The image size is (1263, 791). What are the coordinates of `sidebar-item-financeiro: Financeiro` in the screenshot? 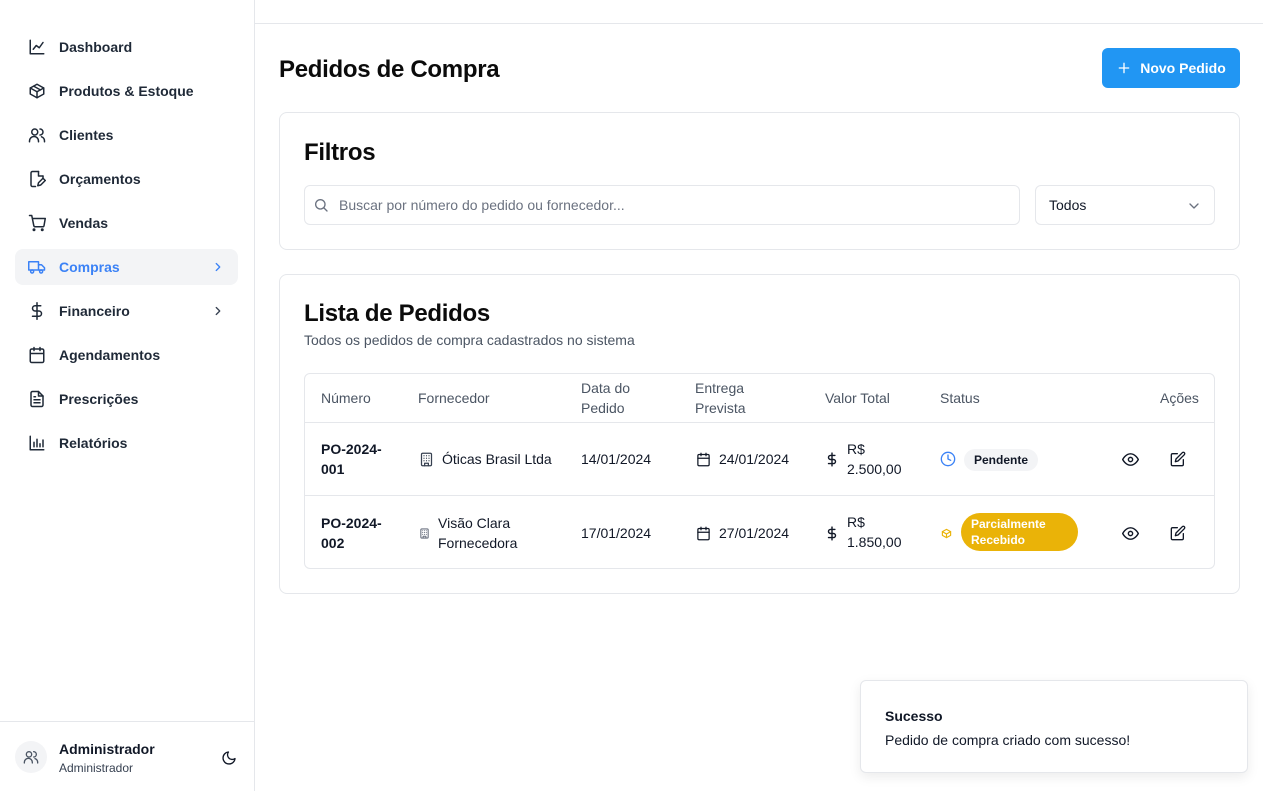 It's located at (126, 311).